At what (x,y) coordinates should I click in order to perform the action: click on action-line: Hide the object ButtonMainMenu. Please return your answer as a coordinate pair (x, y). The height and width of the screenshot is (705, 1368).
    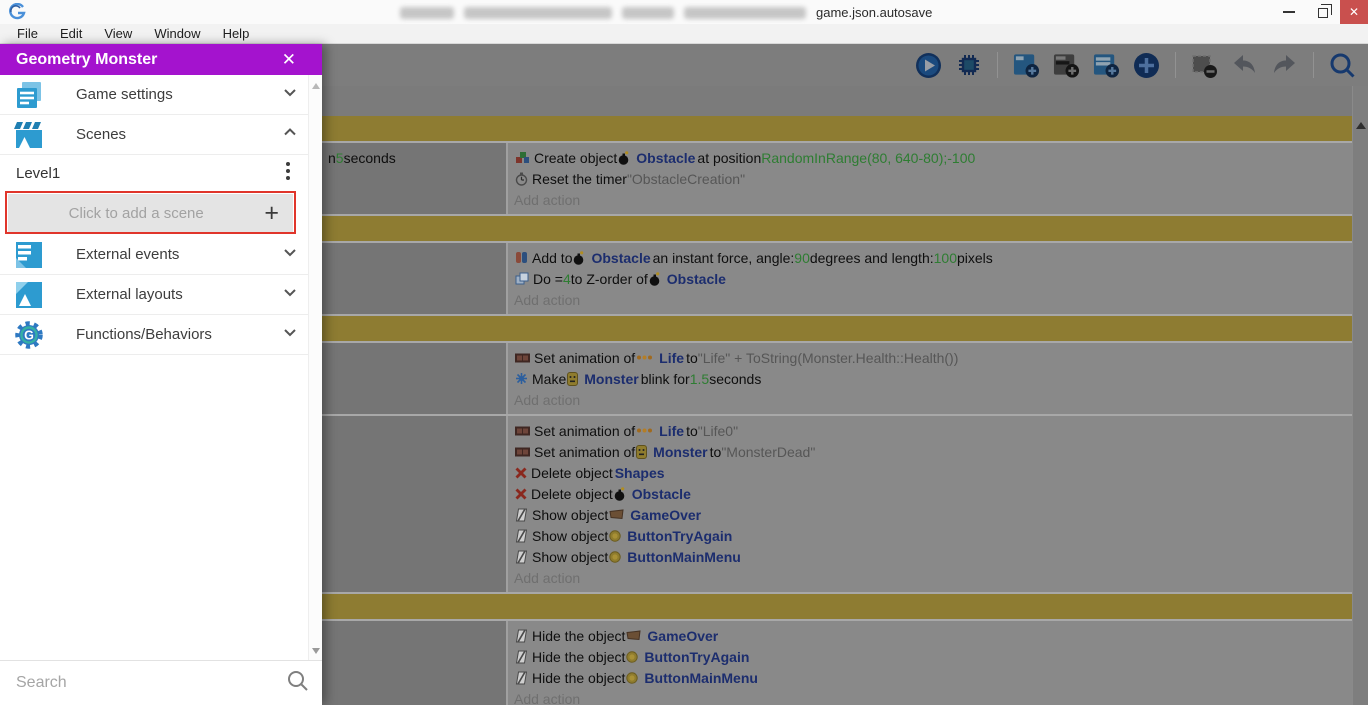
    Looking at the image, I should click on (933, 677).